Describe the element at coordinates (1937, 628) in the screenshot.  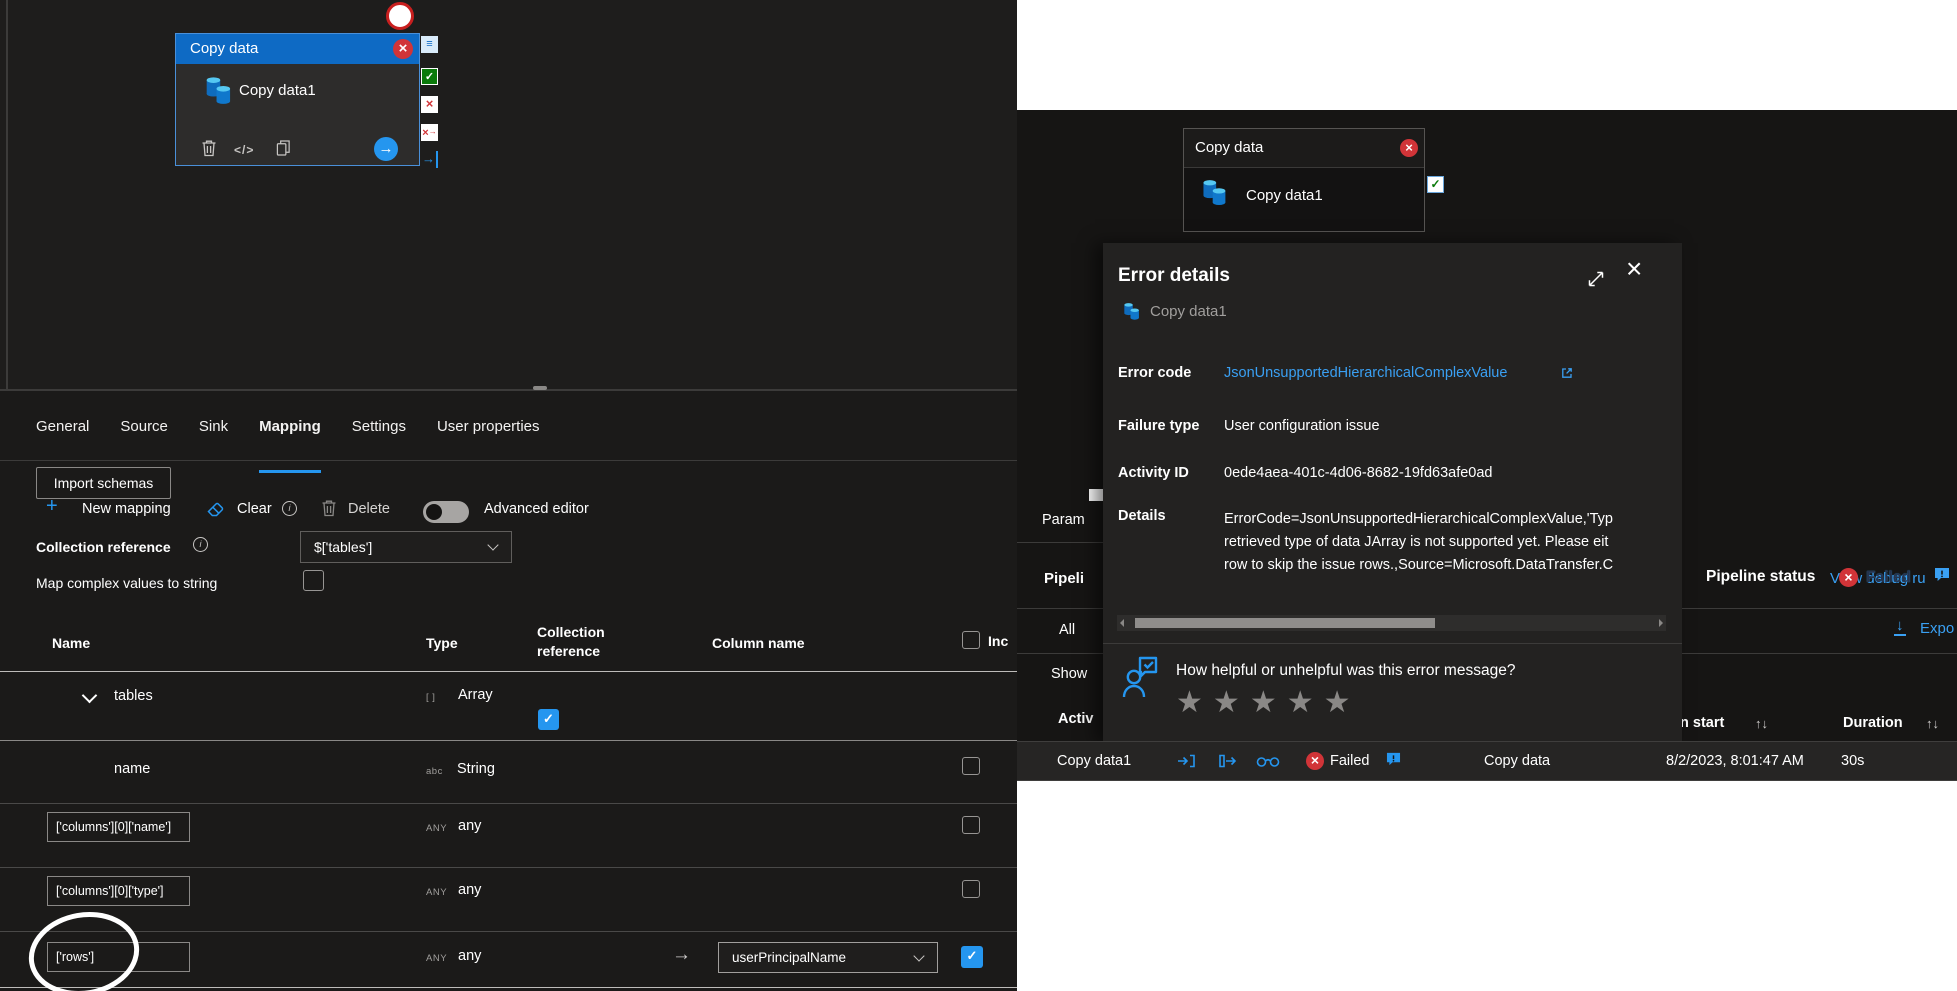
I see `export-link-clipped: Expo` at that location.